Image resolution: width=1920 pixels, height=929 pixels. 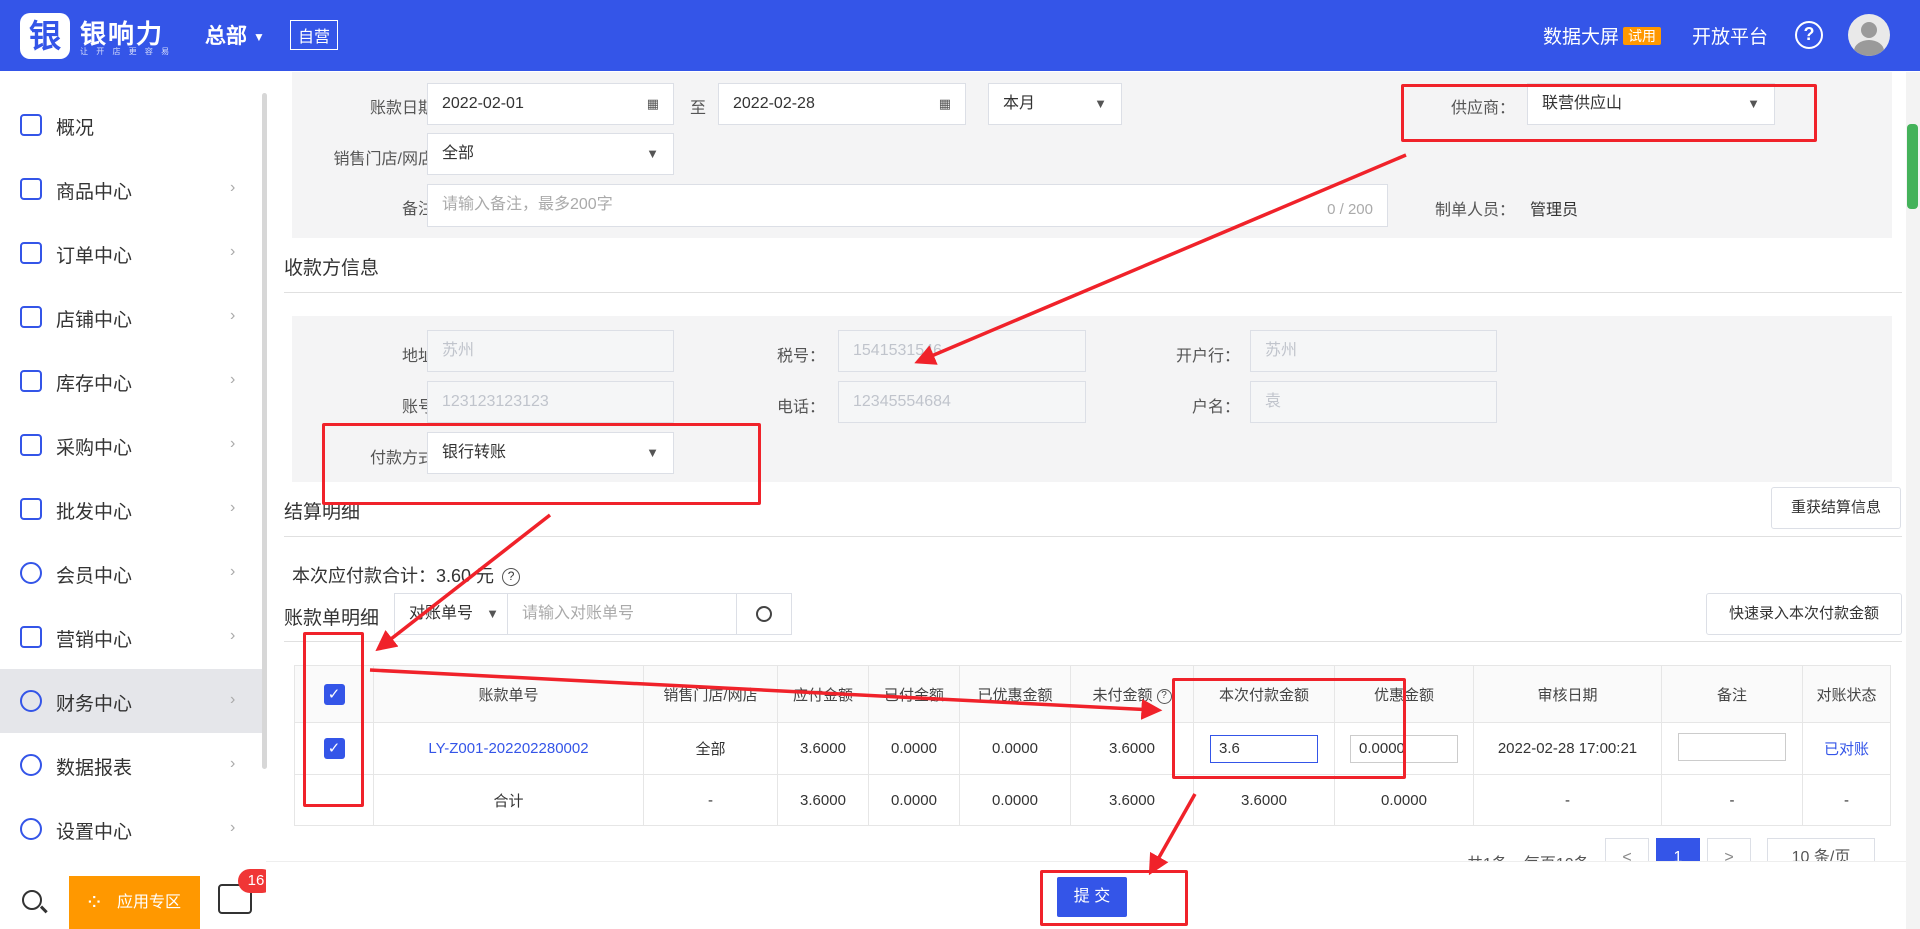 What do you see at coordinates (131, 125) in the screenshot?
I see `sidebar-item-overview: 概况` at bounding box center [131, 125].